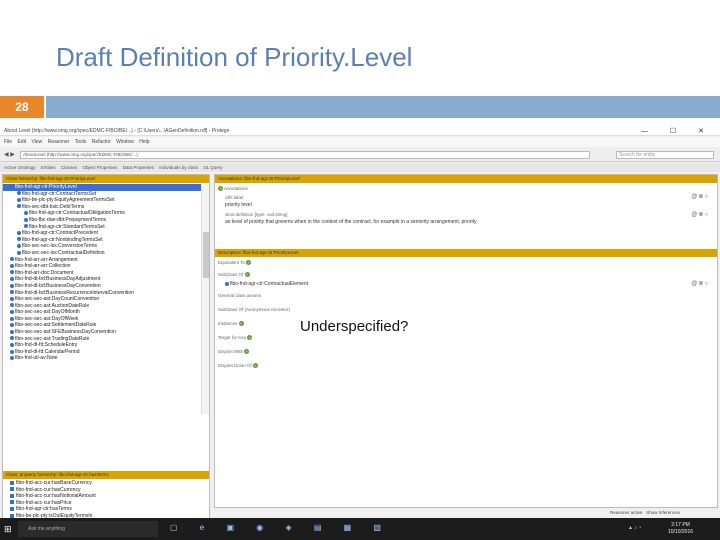  What do you see at coordinates (102, 339) in the screenshot?
I see `tree-item: fibo-sec-sec-ast:TradingDateRule` at bounding box center [102, 339].